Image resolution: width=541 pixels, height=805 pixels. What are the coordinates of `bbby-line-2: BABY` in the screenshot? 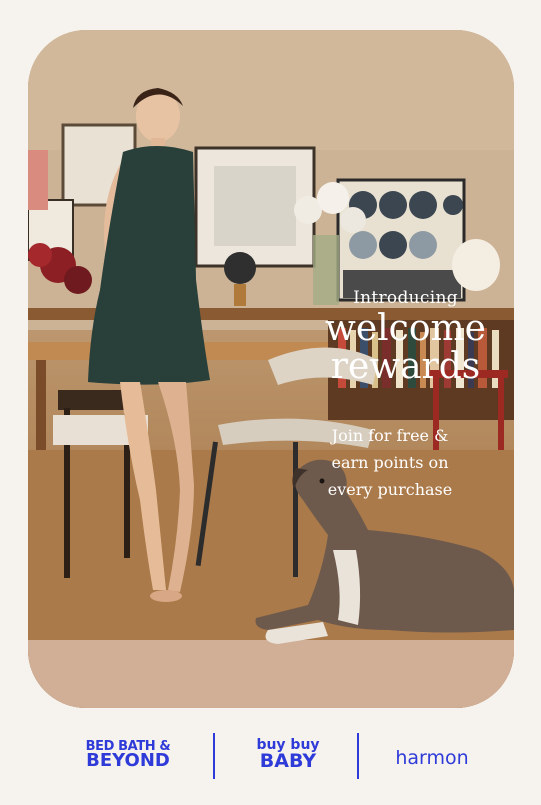 It's located at (288, 761).